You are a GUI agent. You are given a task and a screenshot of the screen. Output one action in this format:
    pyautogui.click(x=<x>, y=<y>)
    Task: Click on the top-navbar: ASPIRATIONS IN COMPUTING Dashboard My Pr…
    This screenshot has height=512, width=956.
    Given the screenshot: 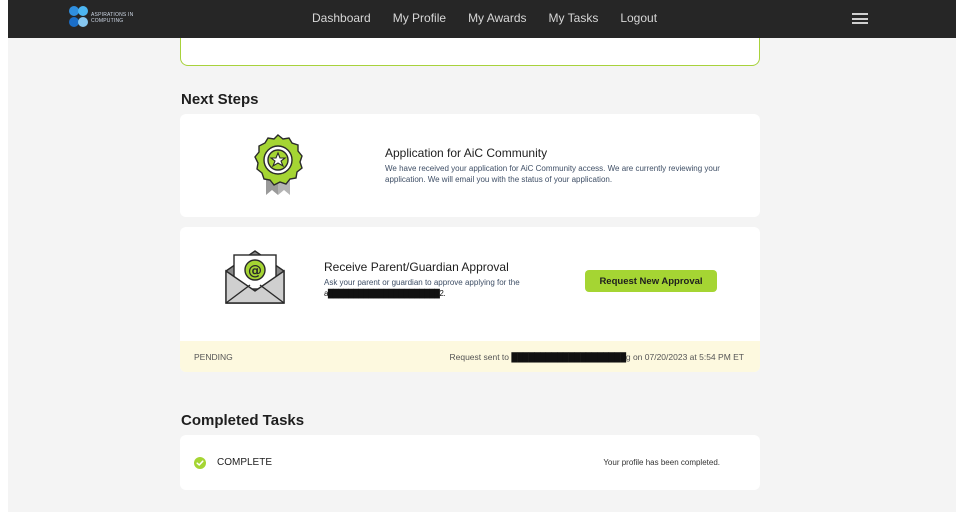 What is the action you would take?
    pyautogui.click(x=482, y=19)
    